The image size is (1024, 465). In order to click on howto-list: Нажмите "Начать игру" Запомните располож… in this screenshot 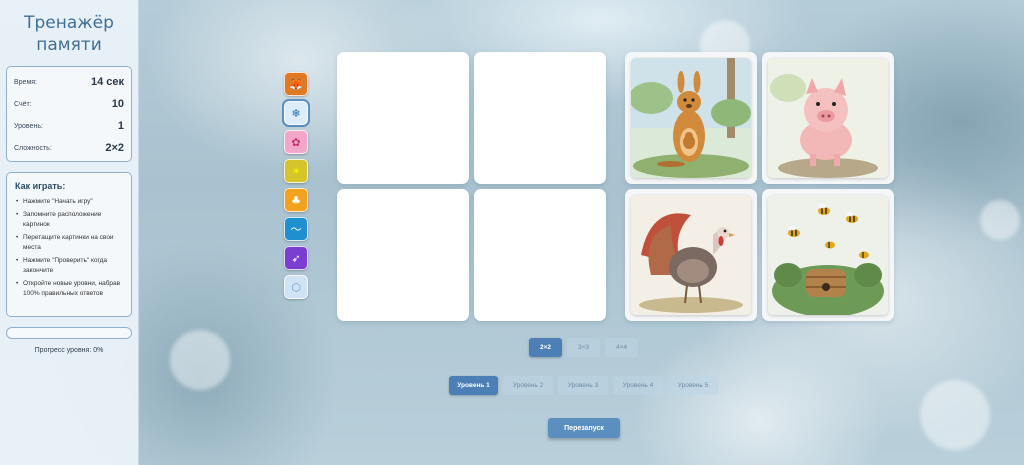, I will do `click(69, 248)`.